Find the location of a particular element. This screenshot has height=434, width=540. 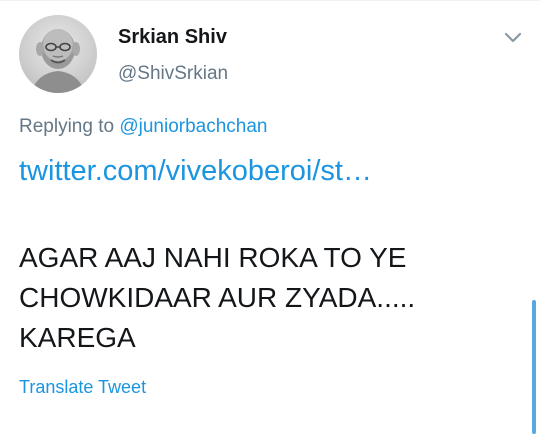

chevron-down-icon is located at coordinates (513, 37).